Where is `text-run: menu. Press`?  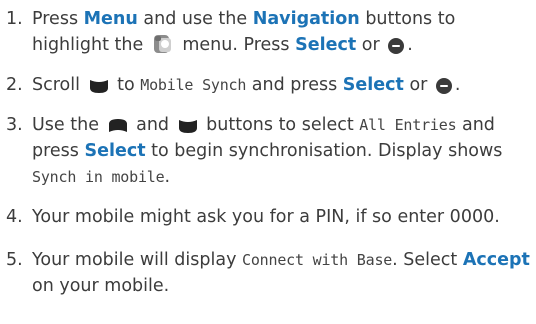
text-run: menu. Press is located at coordinates (236, 45).